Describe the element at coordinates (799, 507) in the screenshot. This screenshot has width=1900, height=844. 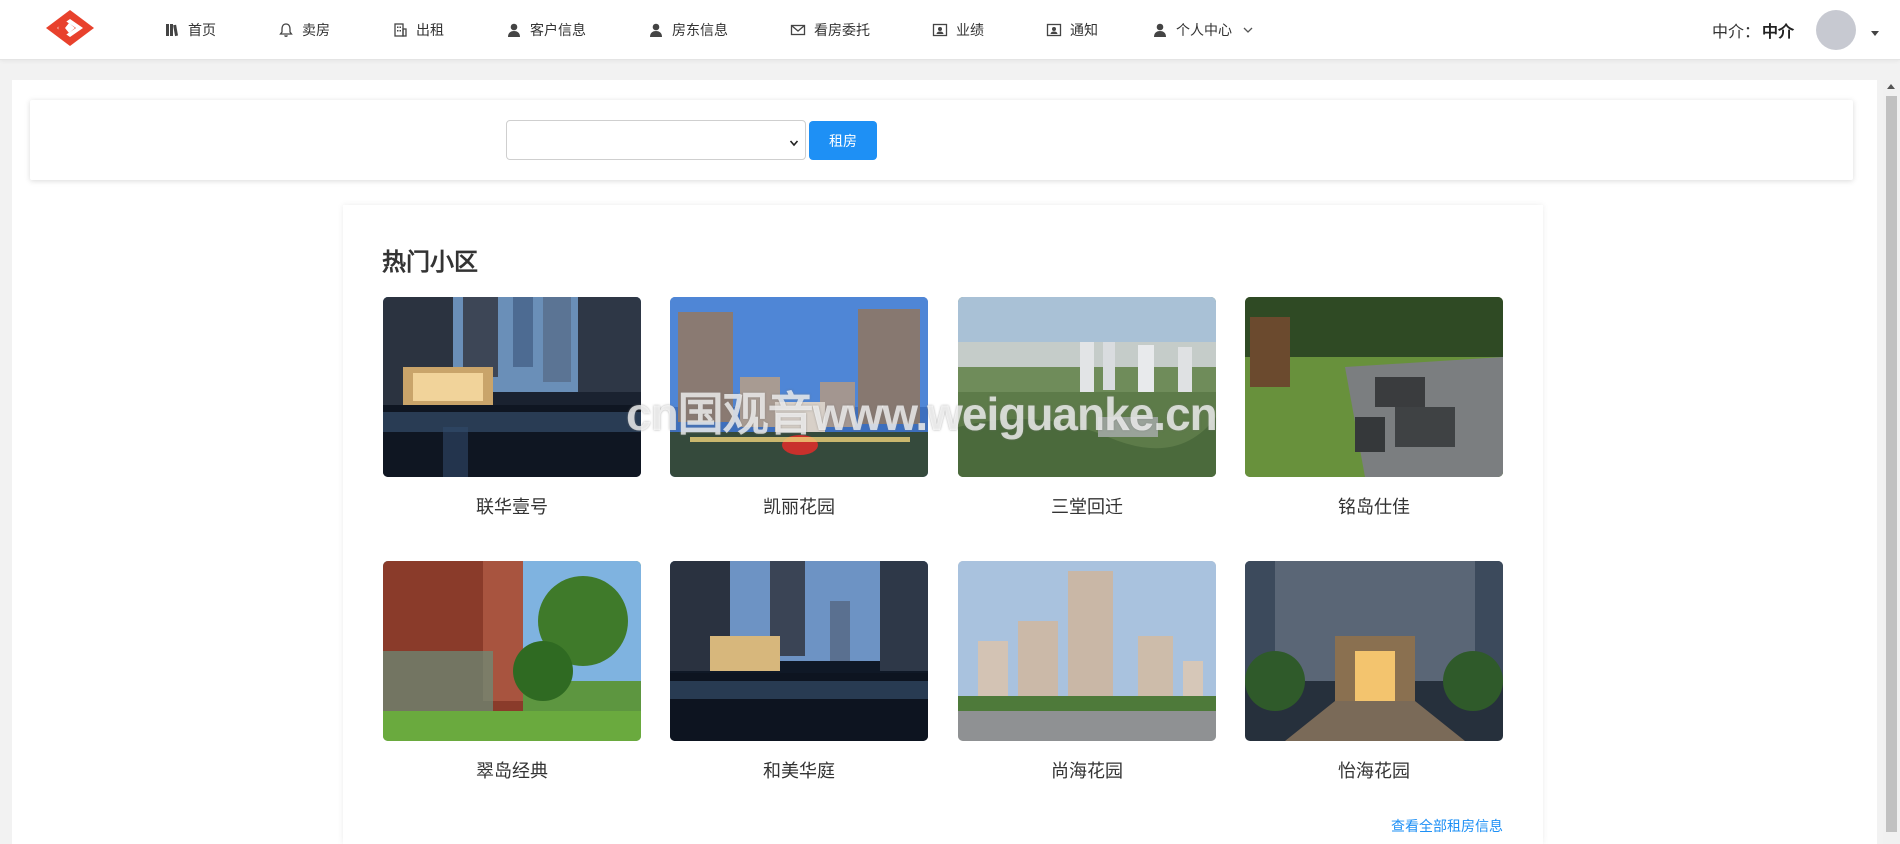
I see `community-name: 凯丽花园` at that location.